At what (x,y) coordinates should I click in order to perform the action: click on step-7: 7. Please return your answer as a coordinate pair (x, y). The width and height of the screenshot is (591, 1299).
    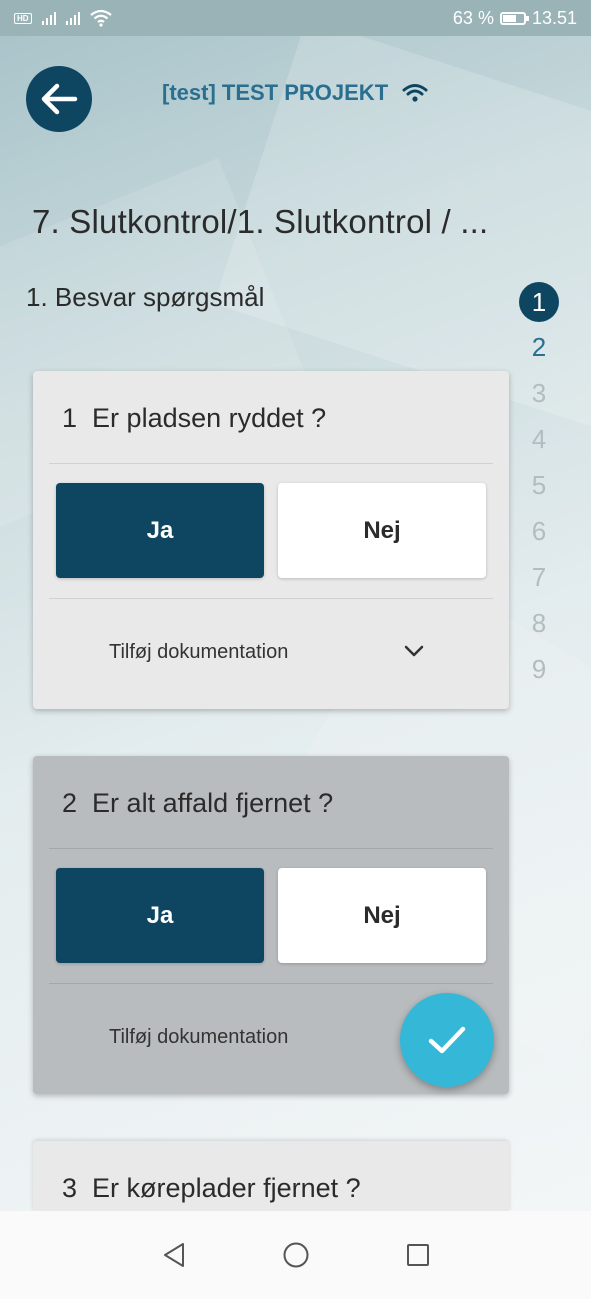
    Looking at the image, I should click on (539, 577).